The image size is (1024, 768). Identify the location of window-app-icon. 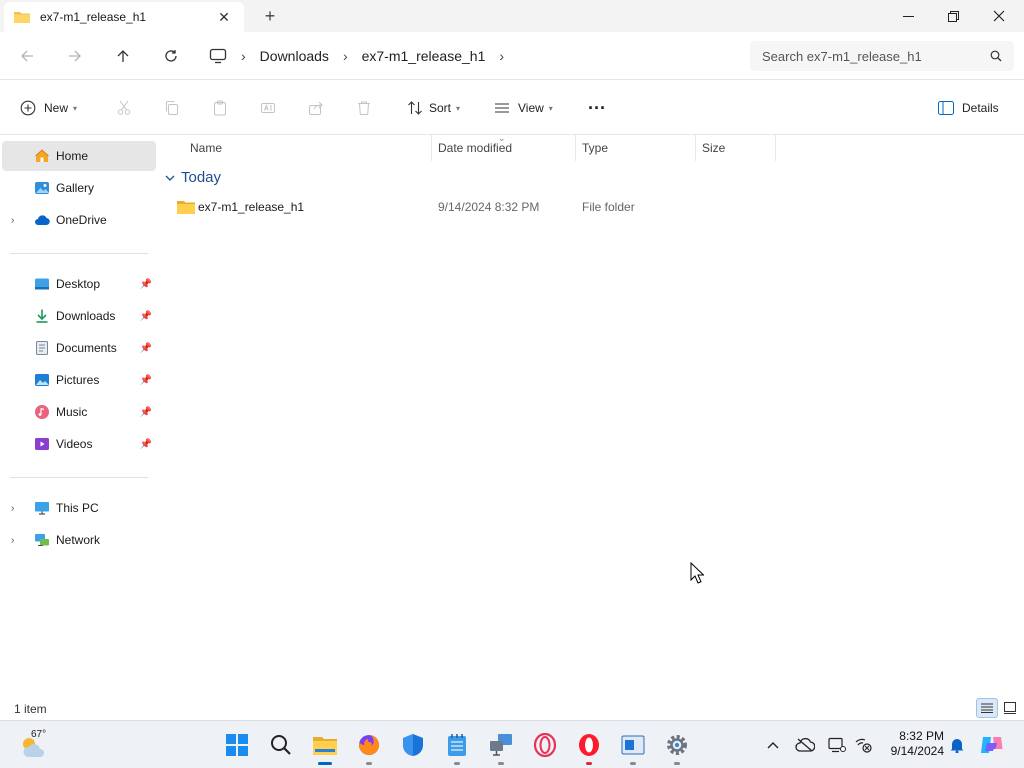
(633, 745).